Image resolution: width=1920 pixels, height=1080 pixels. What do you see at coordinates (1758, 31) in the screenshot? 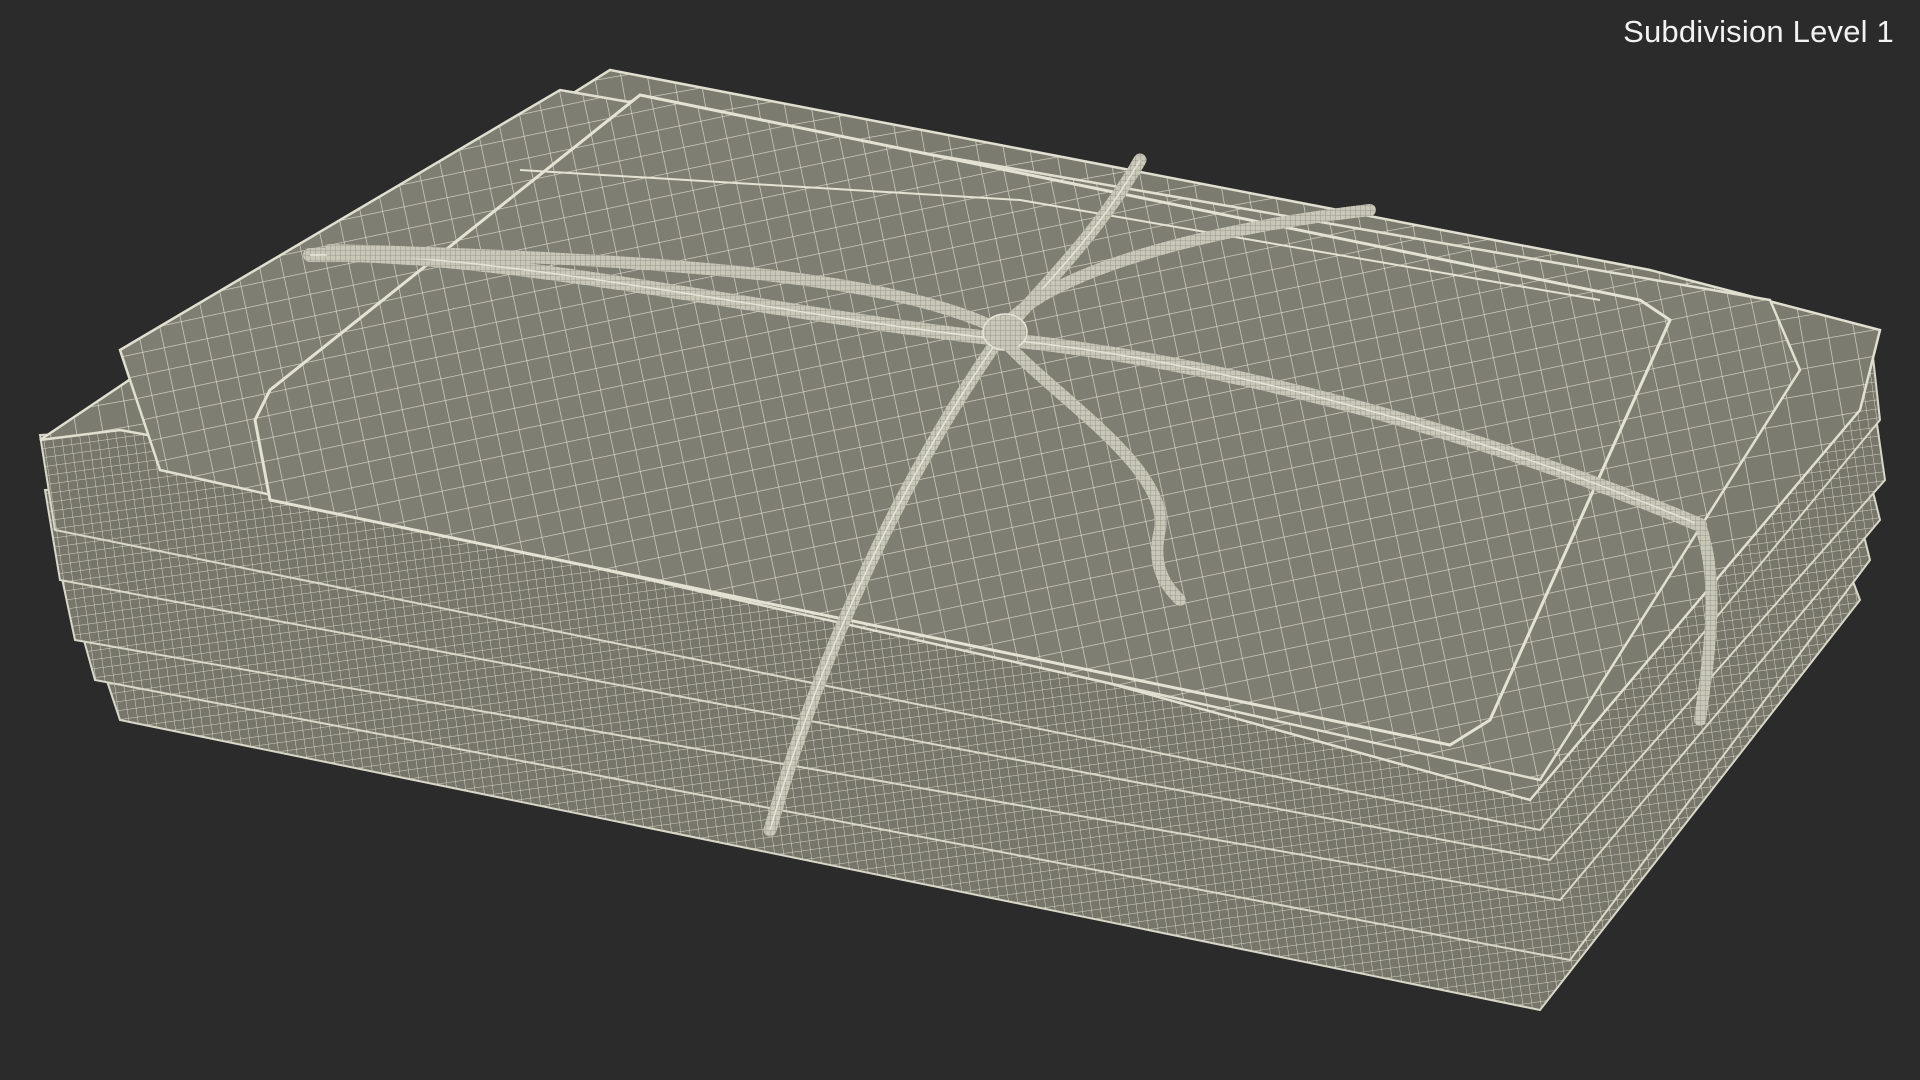
I see `subdivision-level-label: Subdivision Level 1` at bounding box center [1758, 31].